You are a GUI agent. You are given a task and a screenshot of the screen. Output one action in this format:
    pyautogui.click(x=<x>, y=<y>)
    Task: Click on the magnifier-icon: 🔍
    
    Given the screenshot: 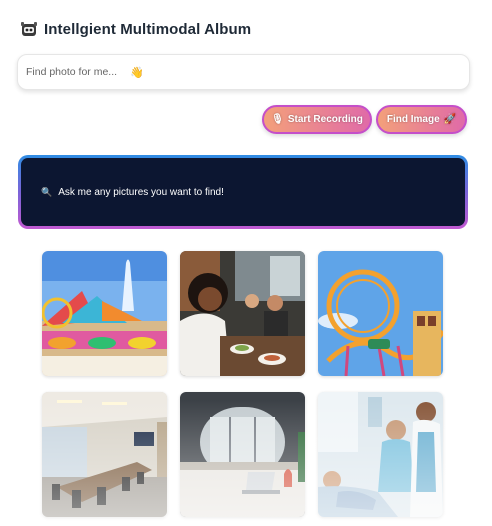 What is the action you would take?
    pyautogui.click(x=47, y=191)
    